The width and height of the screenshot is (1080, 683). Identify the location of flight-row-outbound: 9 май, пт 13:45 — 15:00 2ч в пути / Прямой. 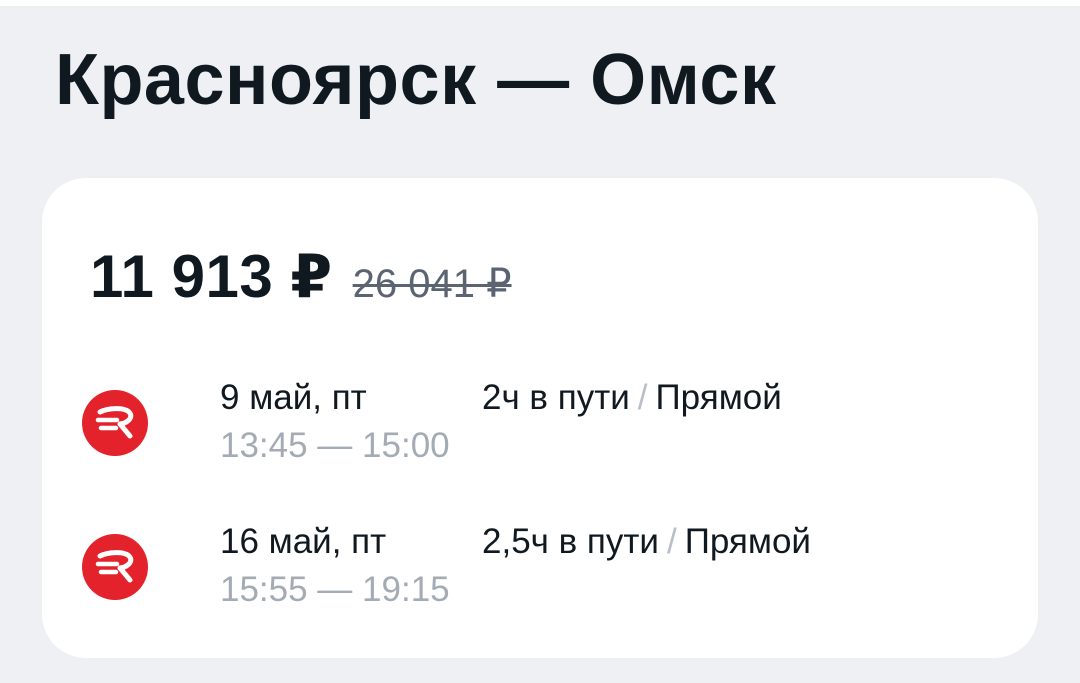
(532, 431).